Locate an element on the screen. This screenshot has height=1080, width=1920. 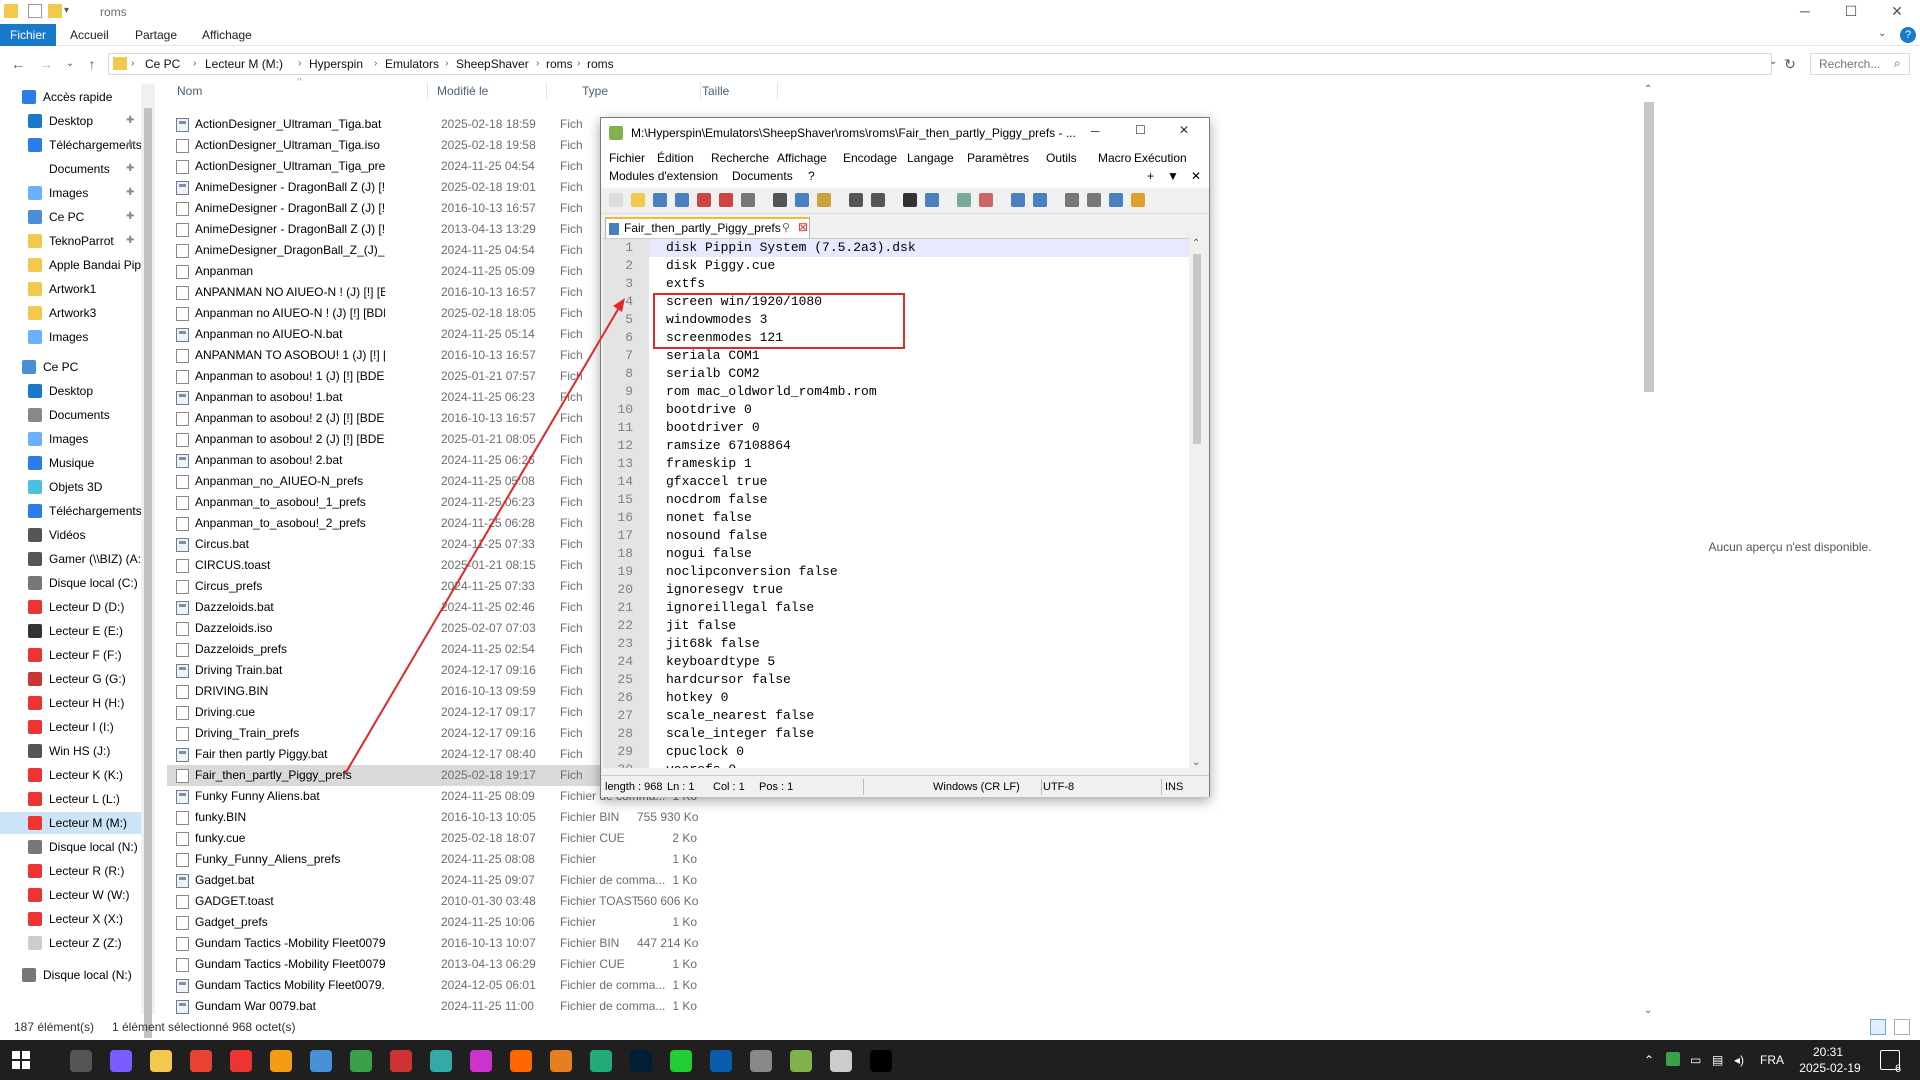
app-game-icon is located at coordinates (521, 1061).